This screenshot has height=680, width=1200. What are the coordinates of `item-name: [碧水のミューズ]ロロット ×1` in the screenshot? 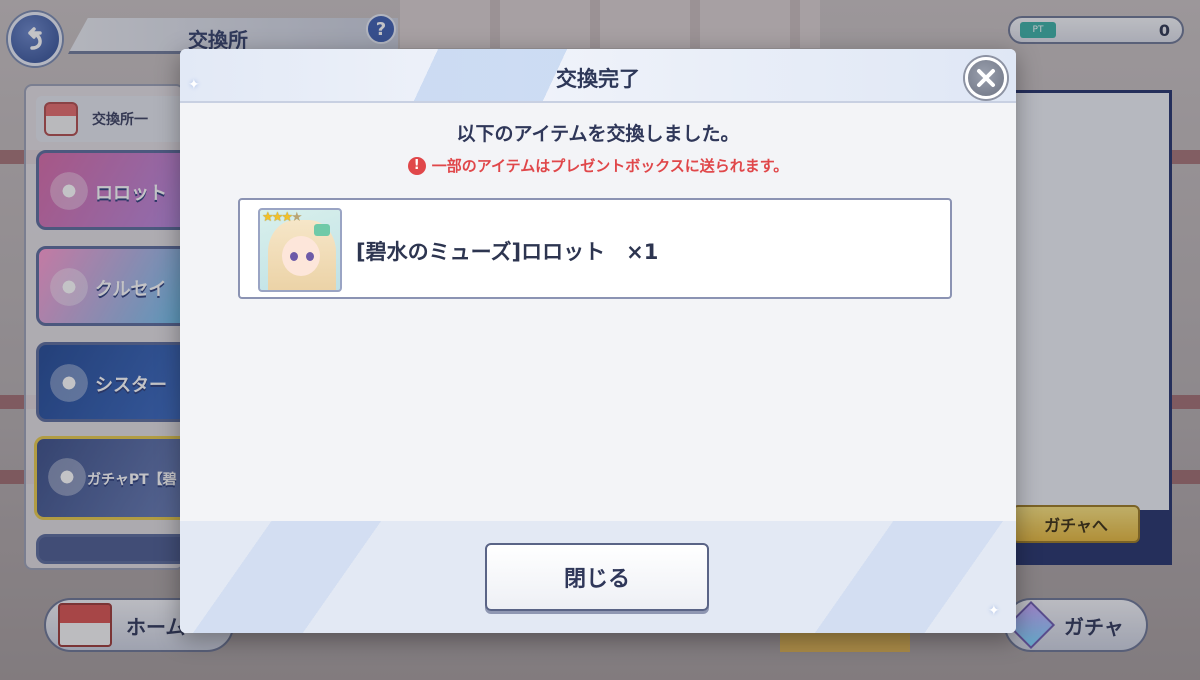 It's located at (507, 252).